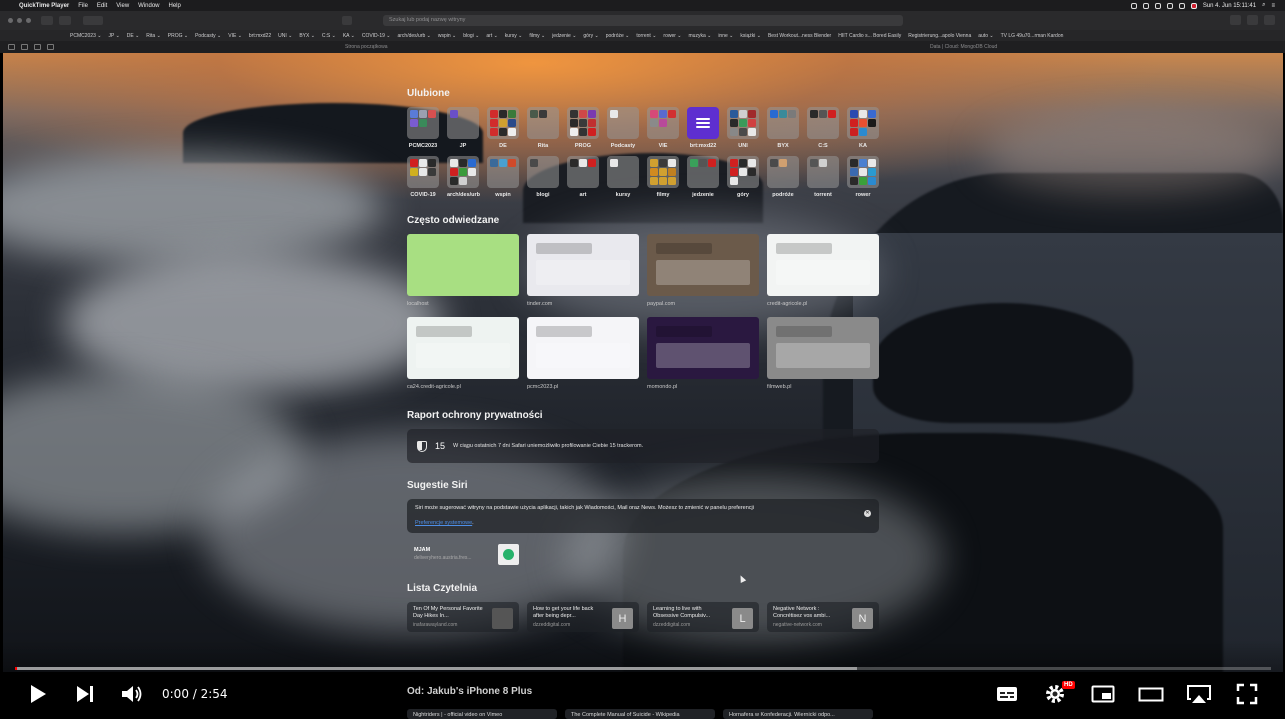 The image size is (1285, 719). What do you see at coordinates (133, 36) in the screenshot?
I see `bookmark-item: DE ⌄` at bounding box center [133, 36].